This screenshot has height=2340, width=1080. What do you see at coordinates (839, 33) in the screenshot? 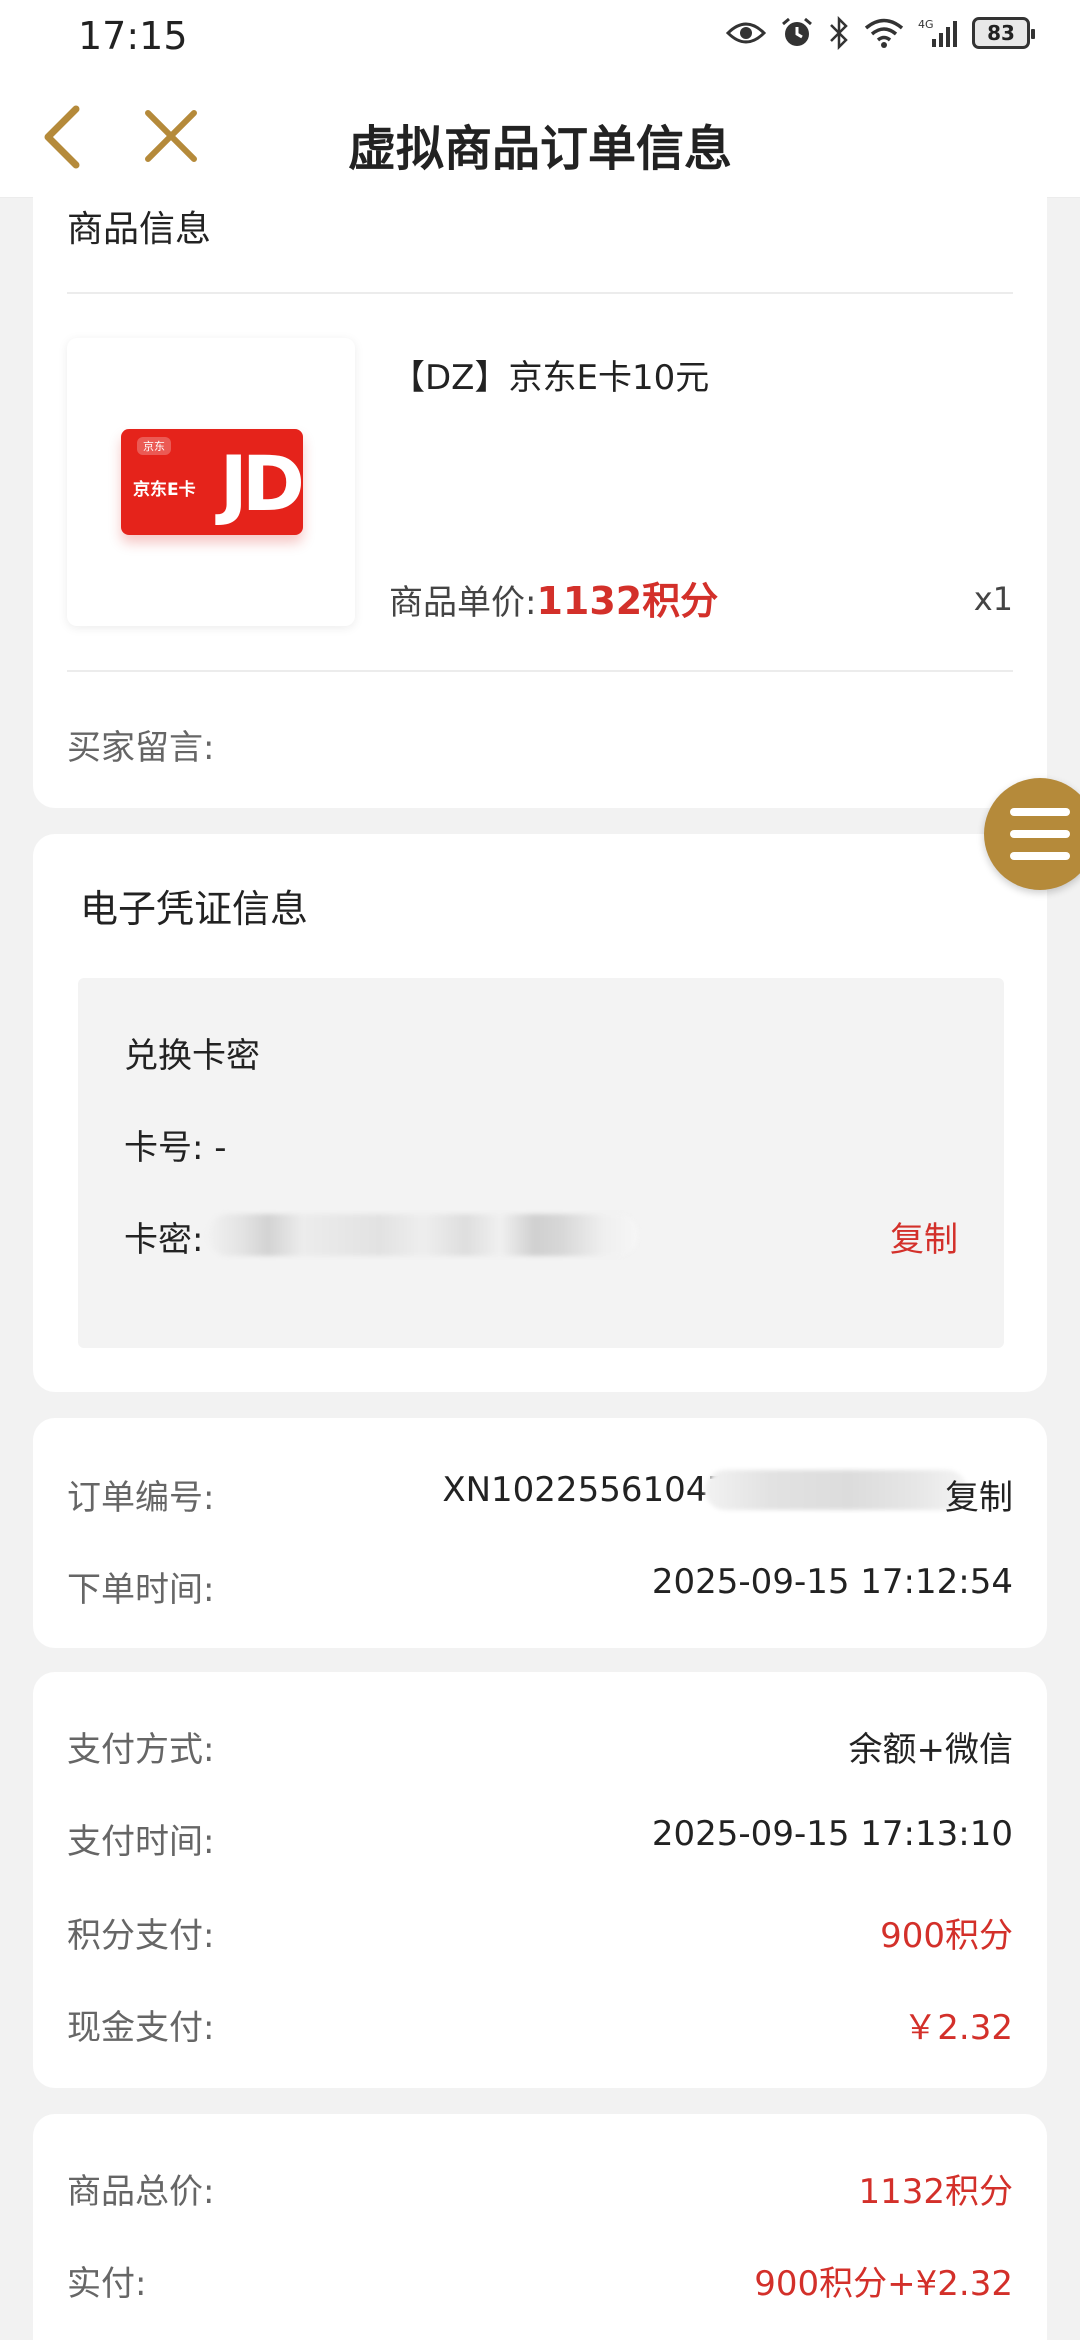
I see `bluetooth-icon` at bounding box center [839, 33].